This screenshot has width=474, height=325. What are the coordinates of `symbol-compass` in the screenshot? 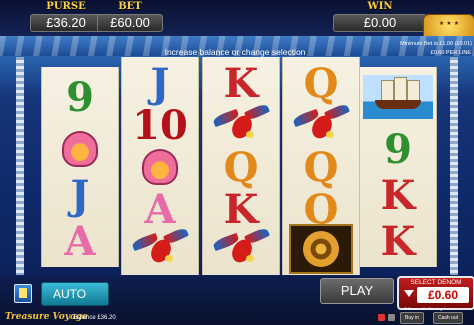 It's located at (321, 249).